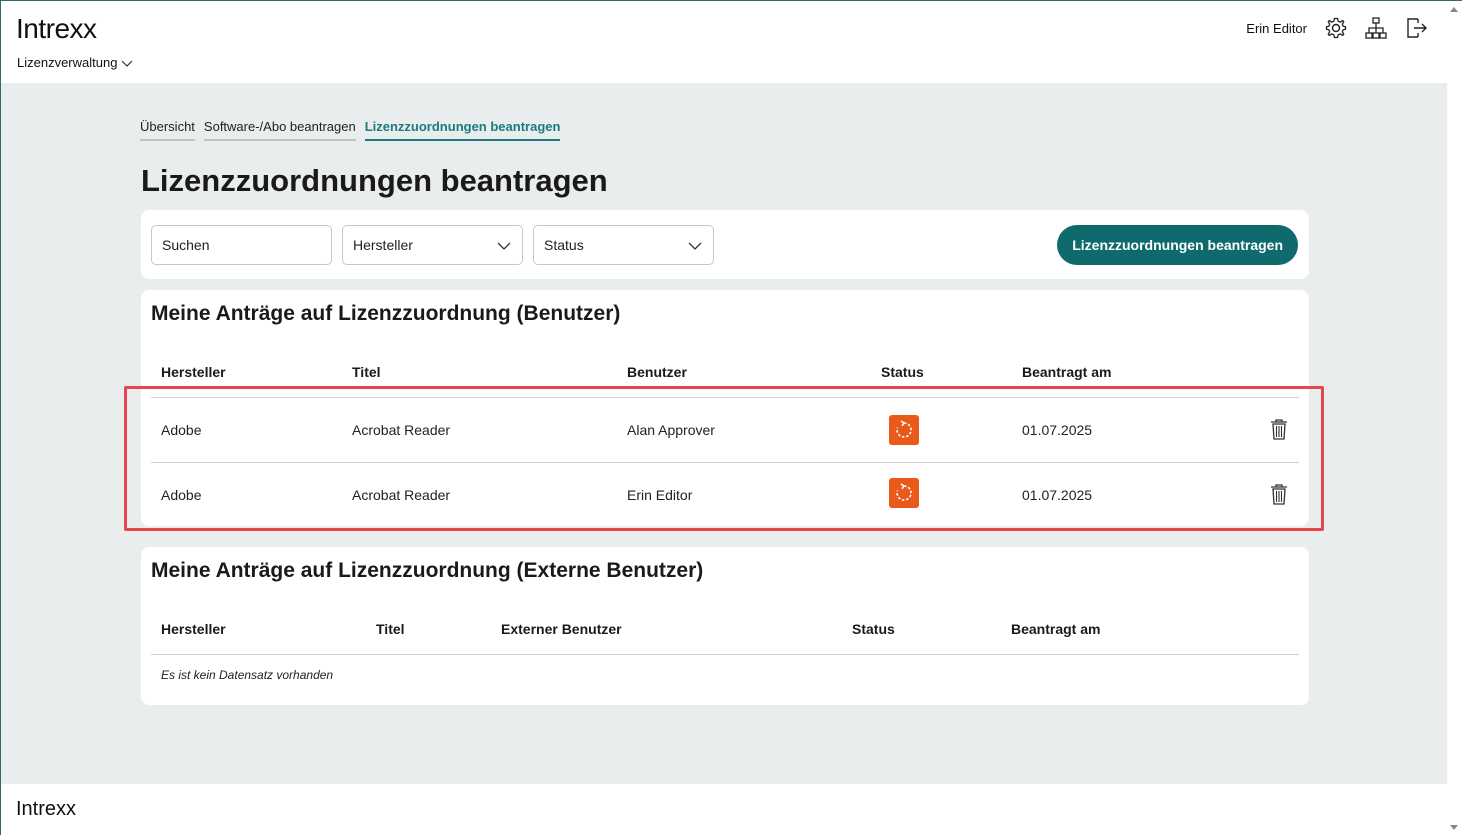 Image resolution: width=1462 pixels, height=835 pixels. I want to click on tab-license-assignment-request: Lizenzzuordnungen beantragen, so click(462, 130).